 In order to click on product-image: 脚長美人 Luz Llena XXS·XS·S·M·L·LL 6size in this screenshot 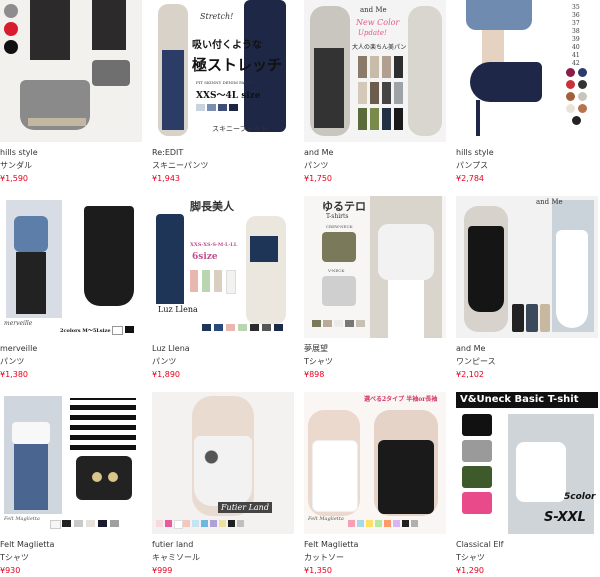, I will do `click(223, 267)`.